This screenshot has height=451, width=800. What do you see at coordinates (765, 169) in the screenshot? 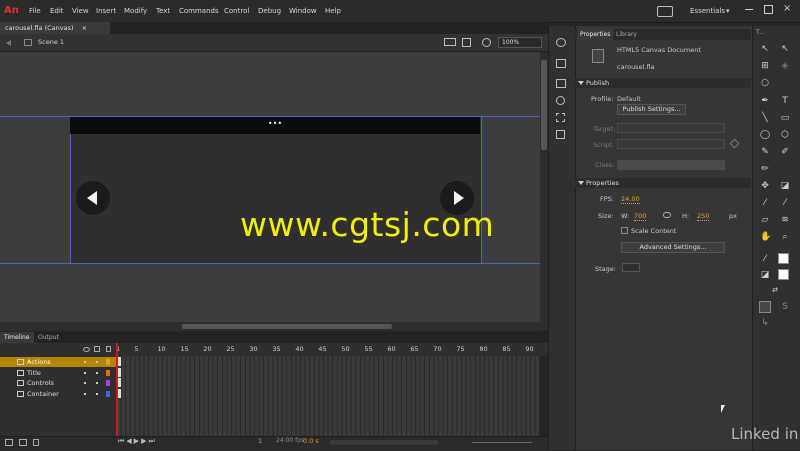
I see `paint-brush-tool-icon: ✏` at bounding box center [765, 169].